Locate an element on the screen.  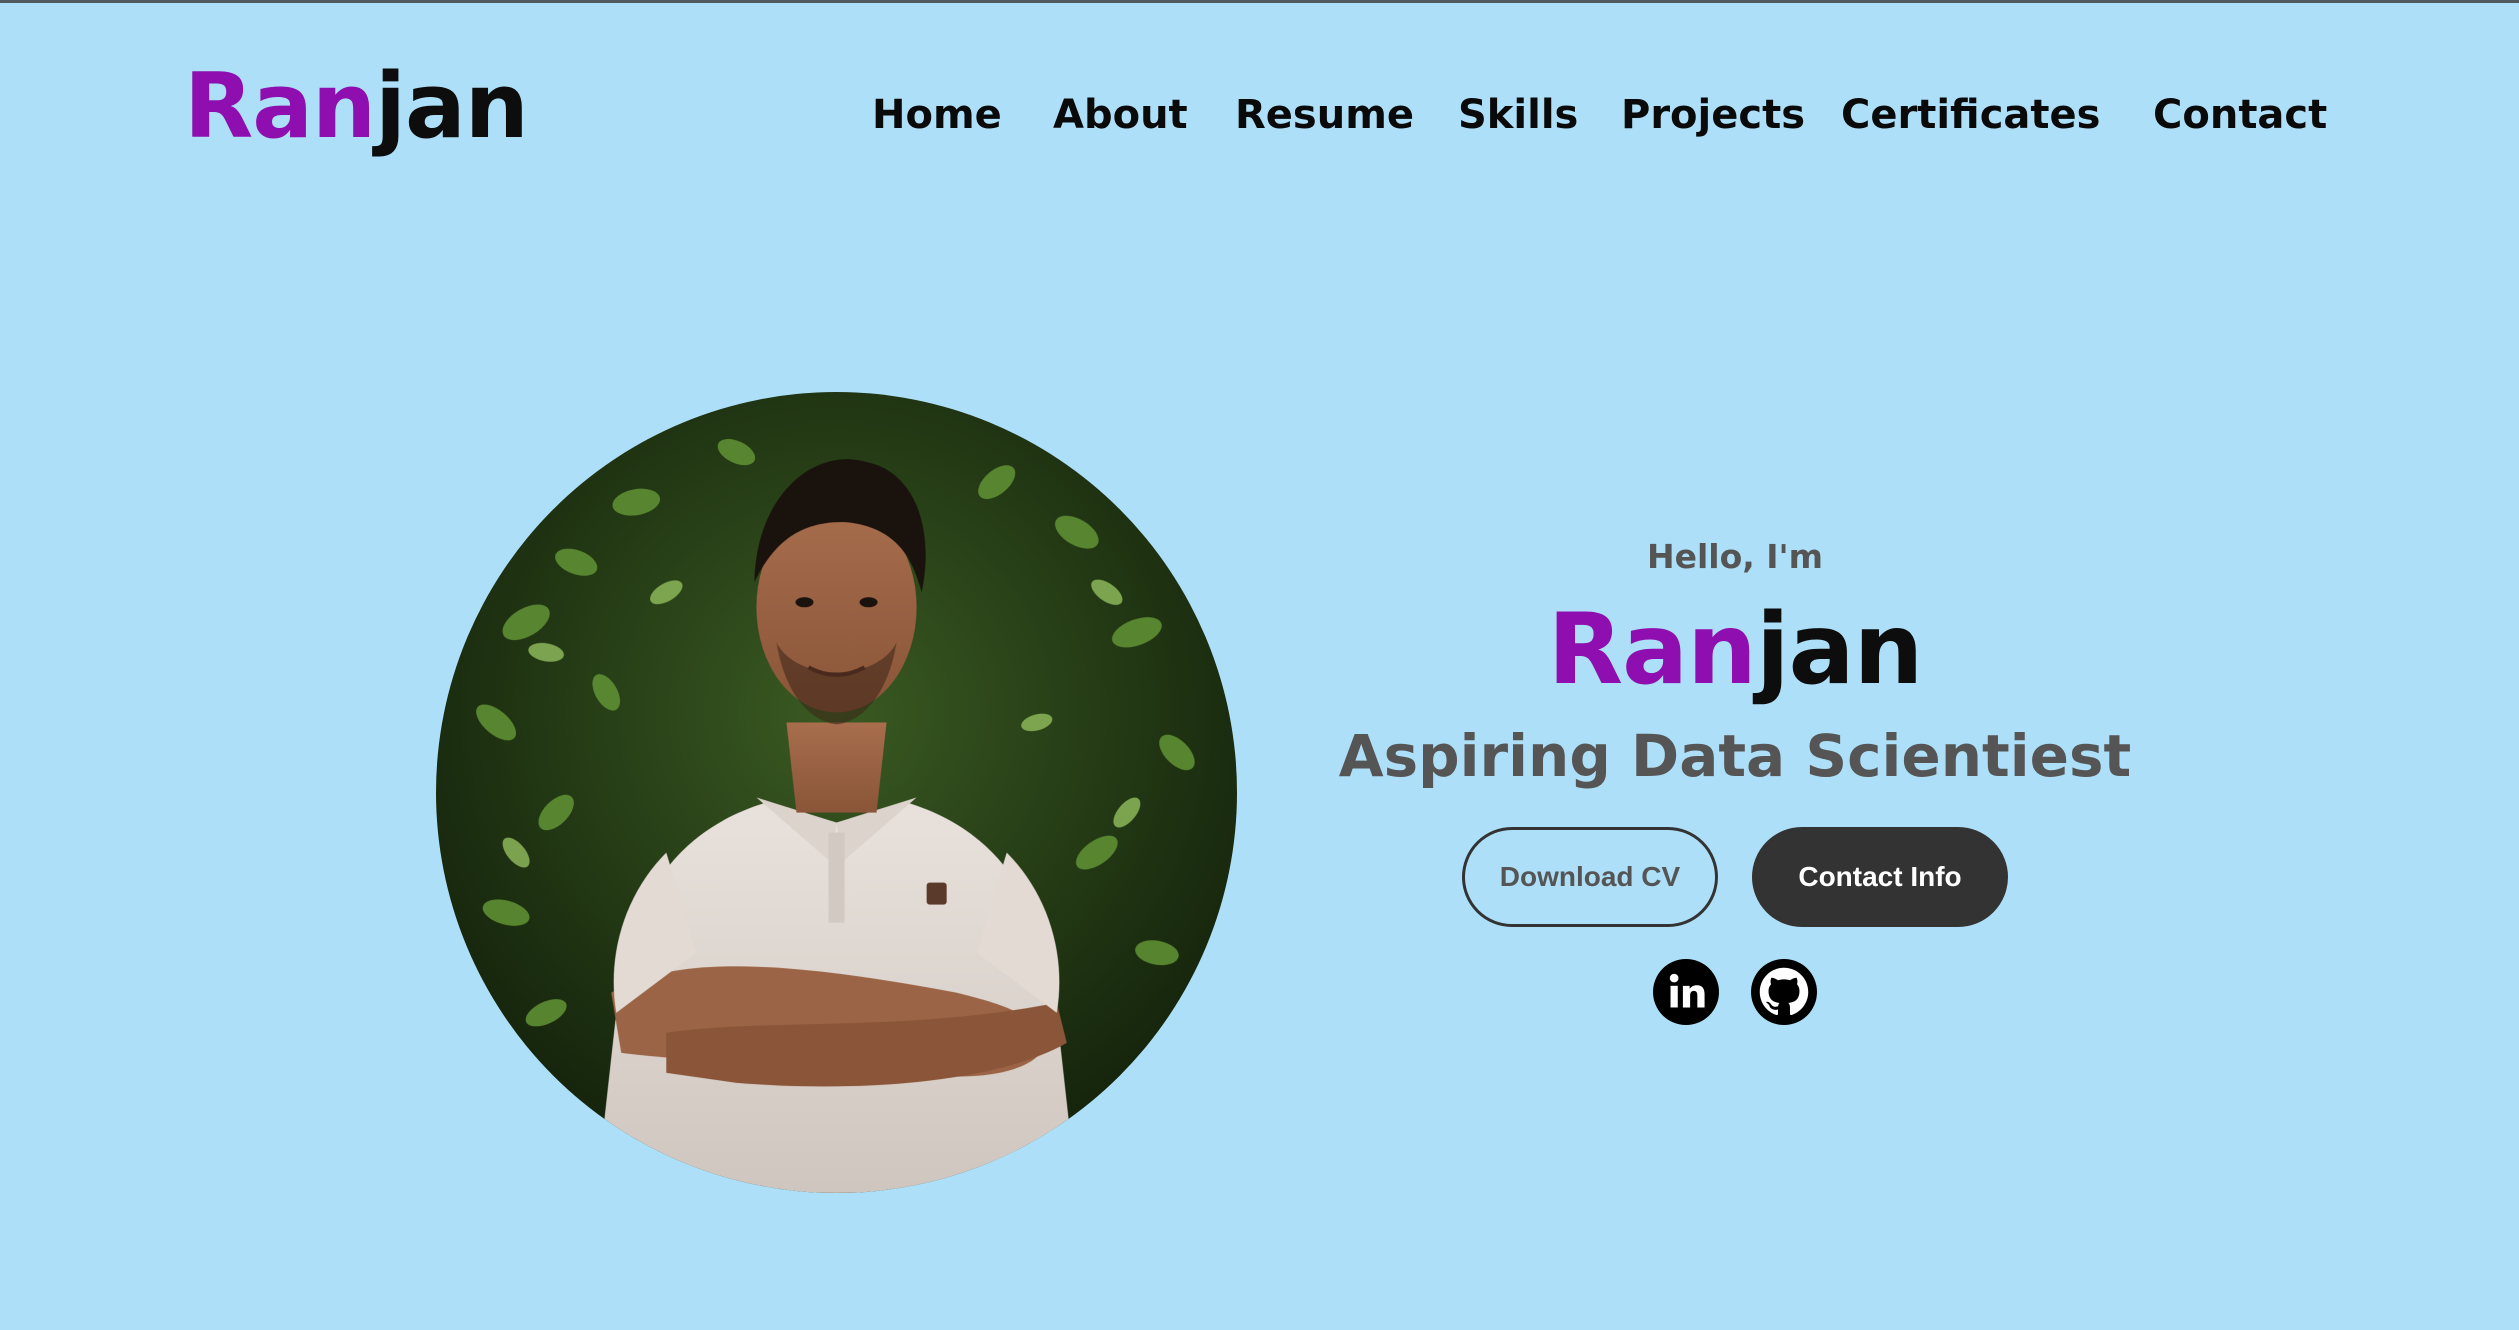
hero-name: Ranjan is located at coordinates (1735, 650).